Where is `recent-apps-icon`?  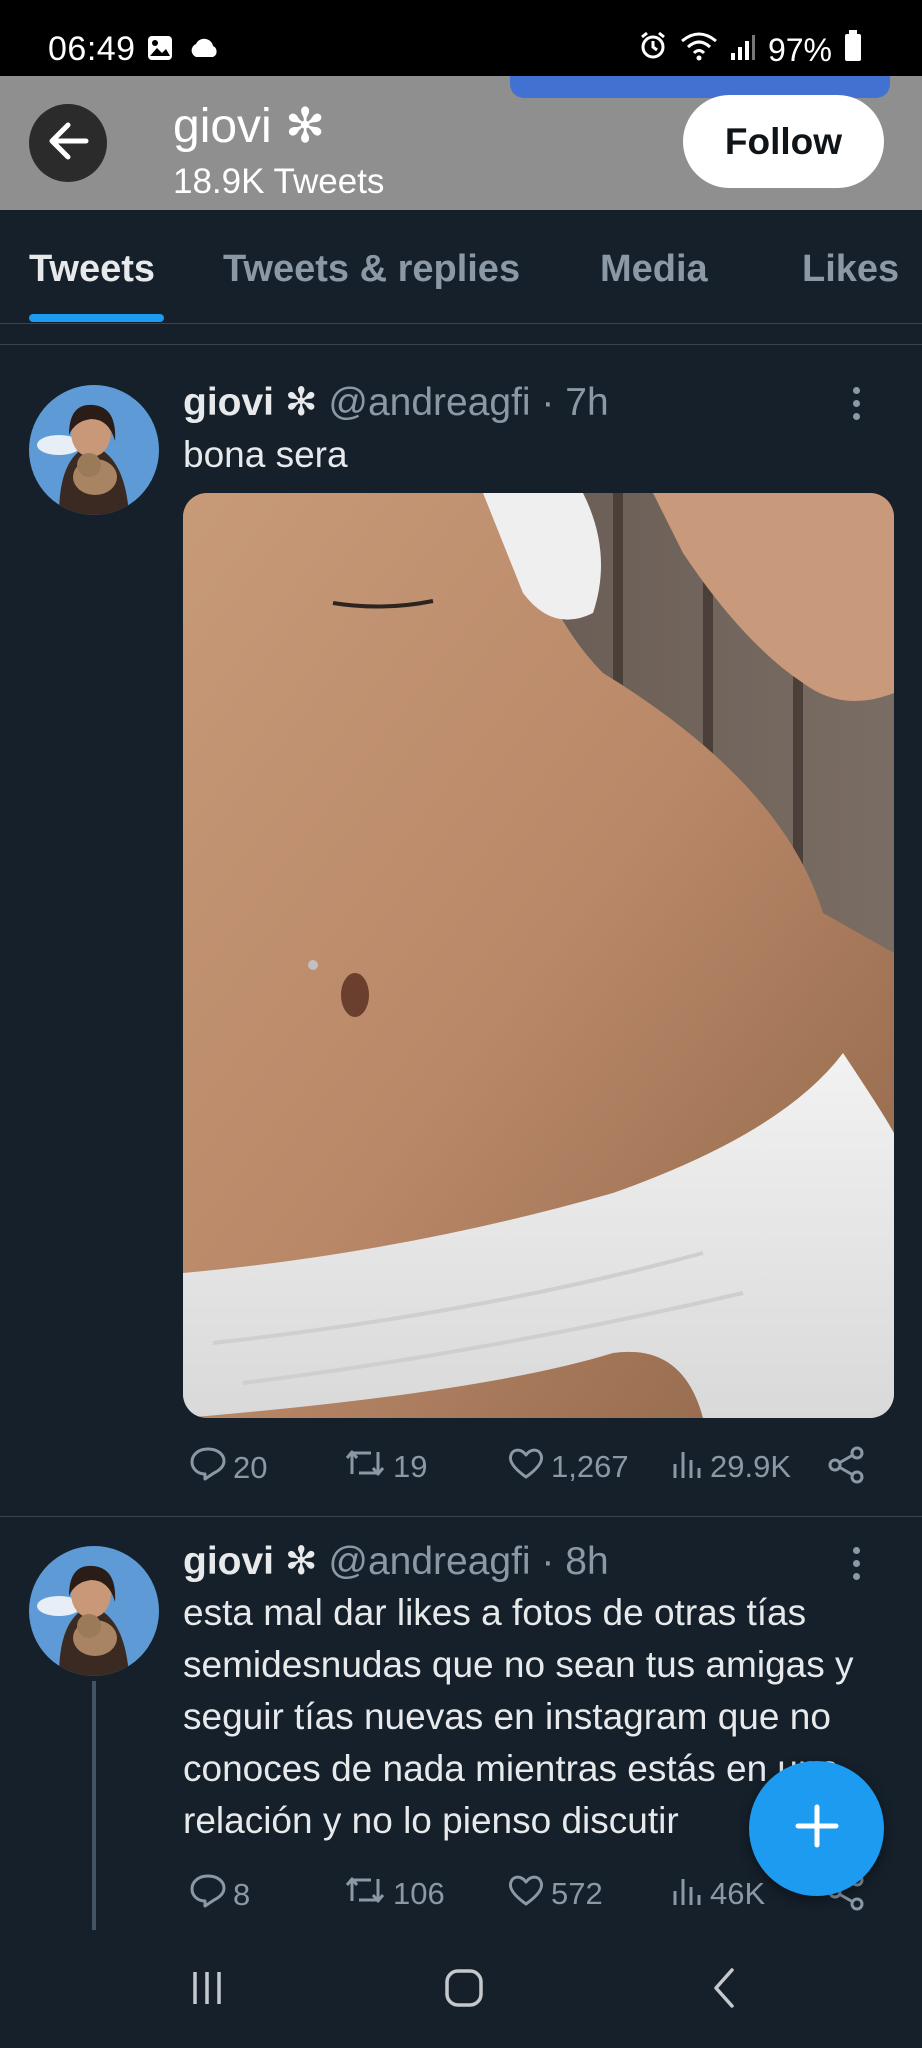
recent-apps-icon is located at coordinates (207, 1990).